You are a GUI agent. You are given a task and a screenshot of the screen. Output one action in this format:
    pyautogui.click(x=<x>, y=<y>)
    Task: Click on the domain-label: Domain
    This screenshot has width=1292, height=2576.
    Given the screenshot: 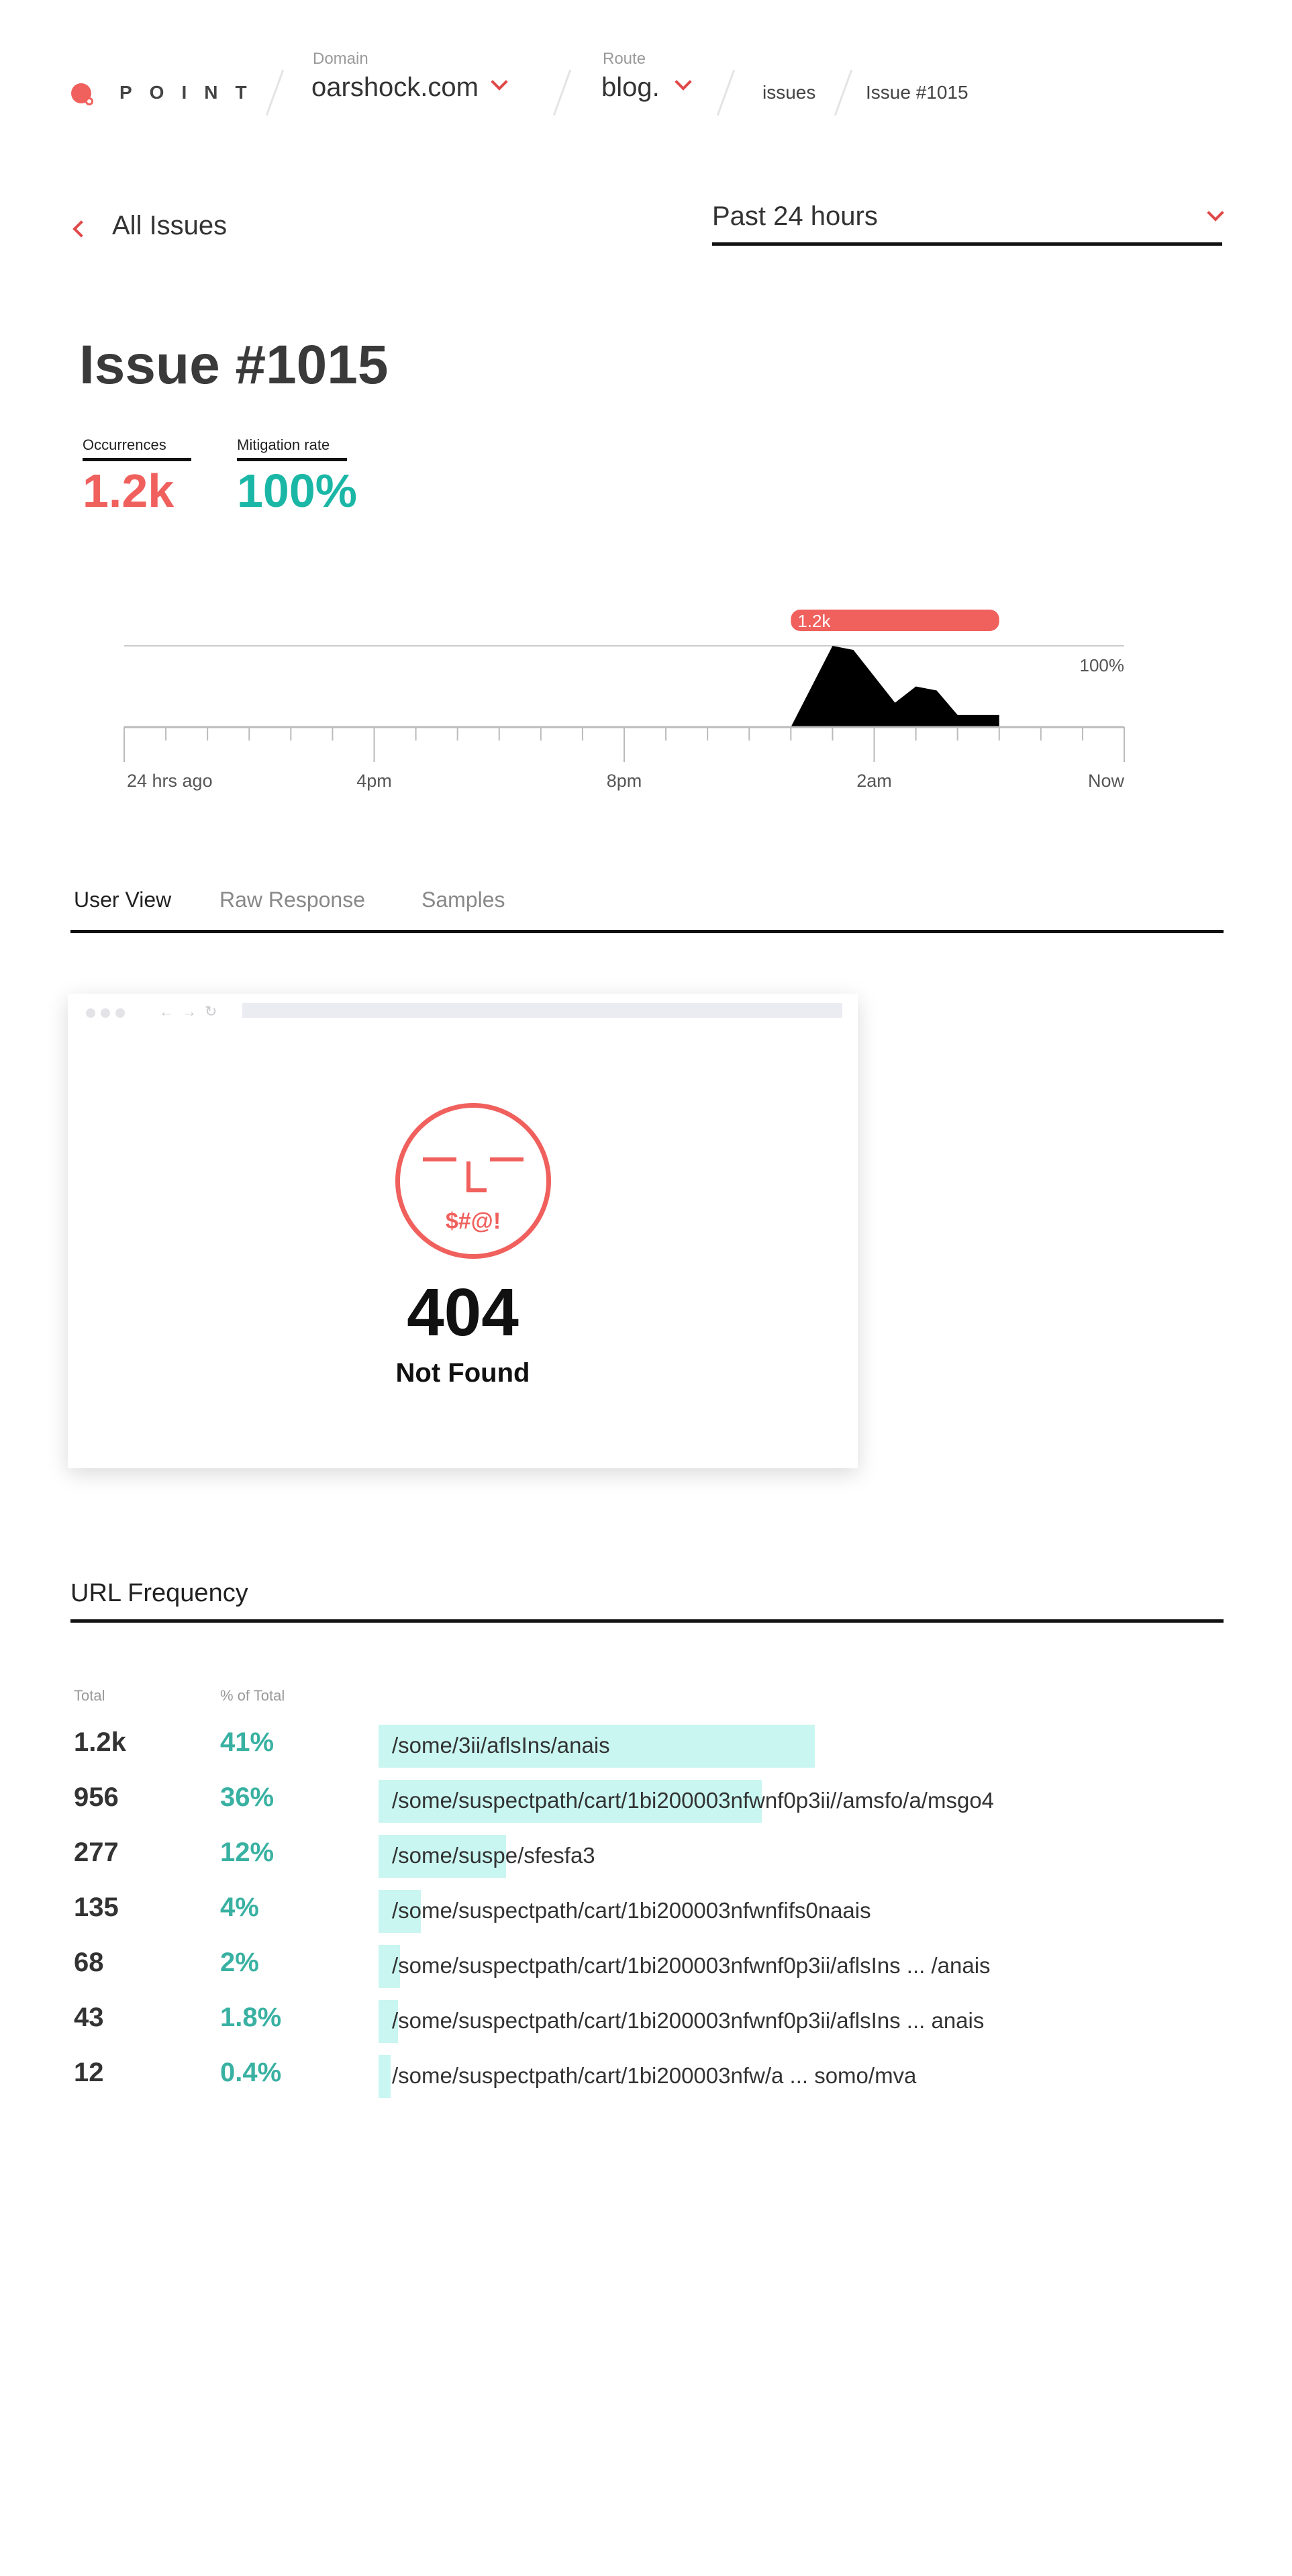 What is the action you would take?
    pyautogui.click(x=341, y=59)
    